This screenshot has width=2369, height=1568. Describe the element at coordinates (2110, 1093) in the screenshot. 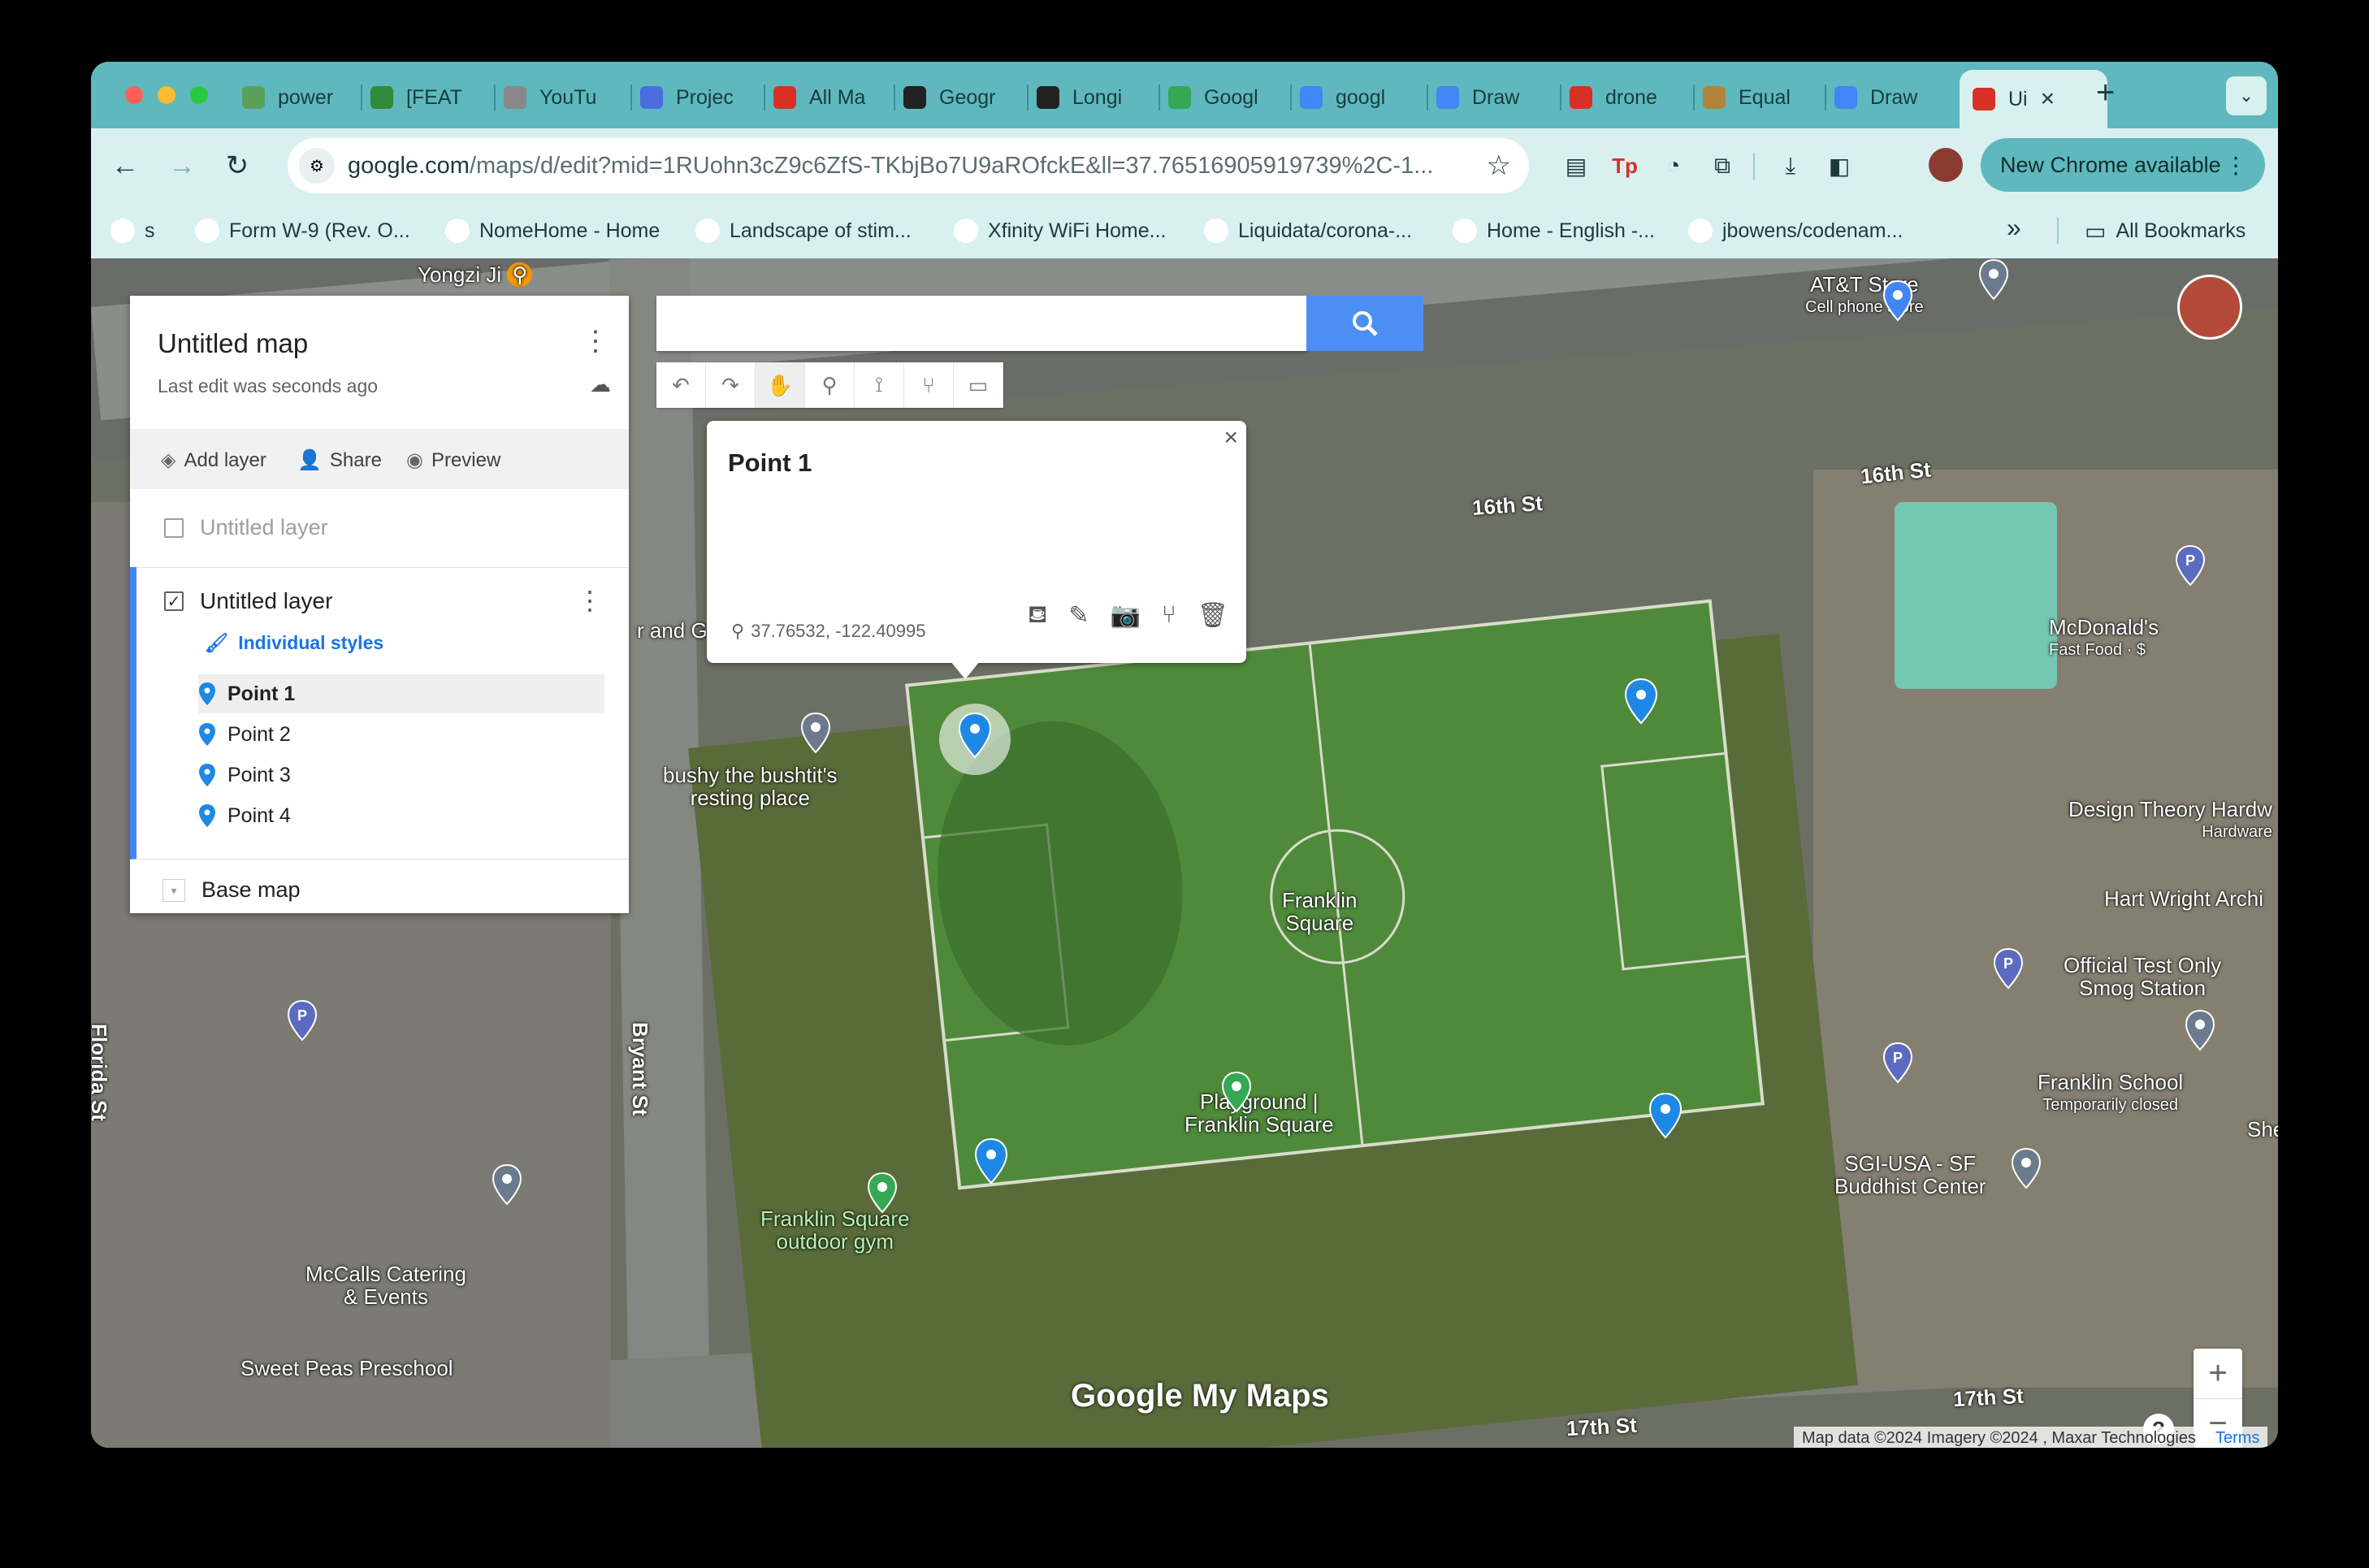

I see `map-label-franklin-school: Franklin School Temporarily closed` at that location.